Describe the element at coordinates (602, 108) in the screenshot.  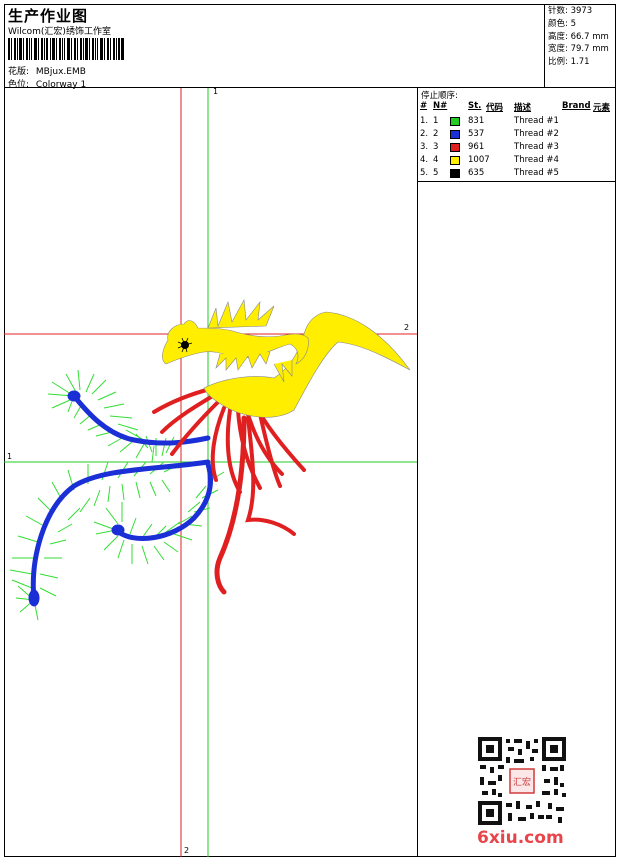
I see `col-header-element: 元素` at that location.